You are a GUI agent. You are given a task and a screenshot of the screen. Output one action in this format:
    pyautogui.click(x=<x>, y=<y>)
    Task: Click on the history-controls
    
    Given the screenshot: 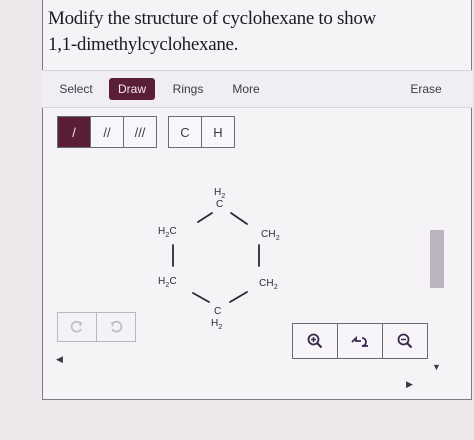 What is the action you would take?
    pyautogui.click(x=97, y=327)
    